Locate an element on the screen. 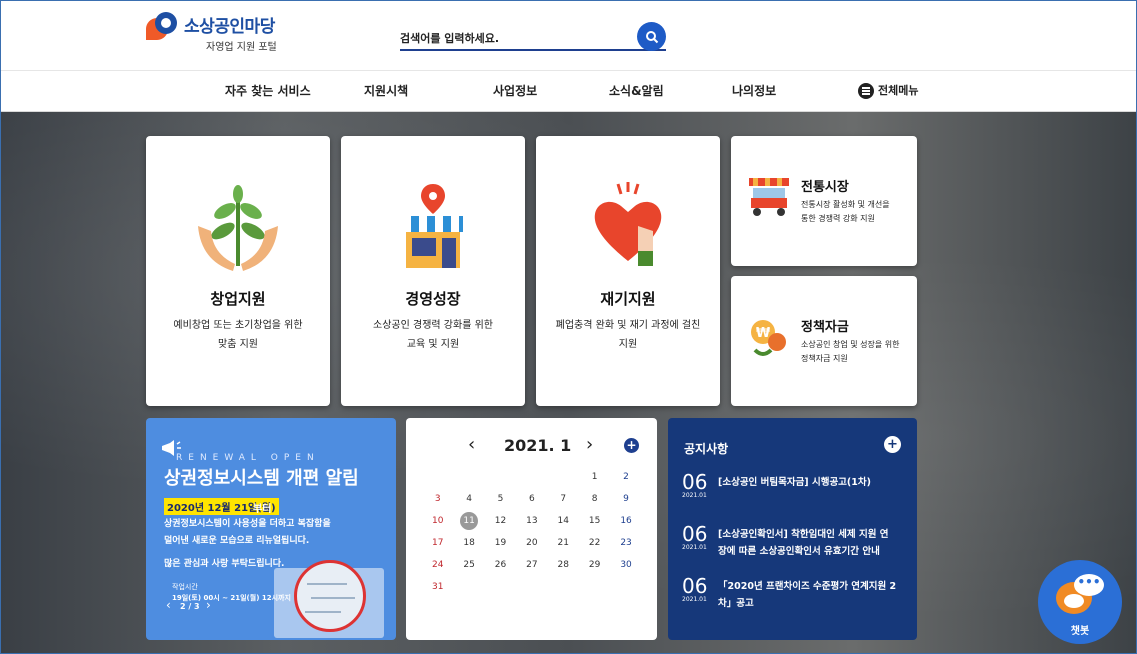  calendar-day: 20 is located at coordinates (531, 543).